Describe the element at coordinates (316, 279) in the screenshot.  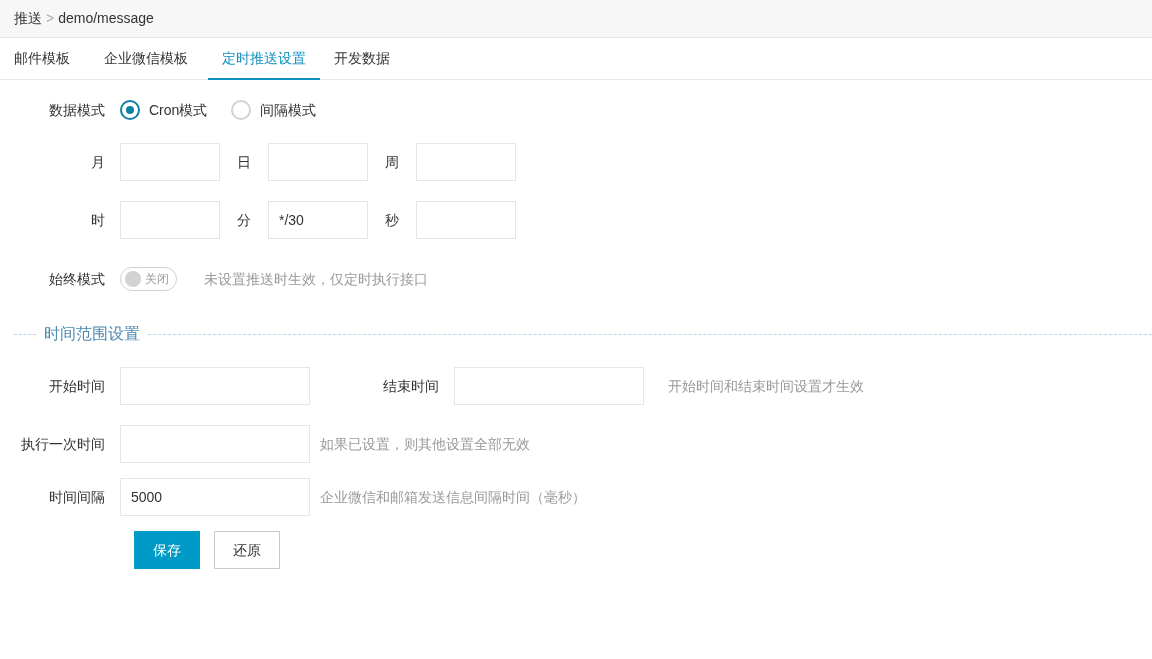
I see `hint-text: 未设置推送时生效，仅定时执行接口` at that location.